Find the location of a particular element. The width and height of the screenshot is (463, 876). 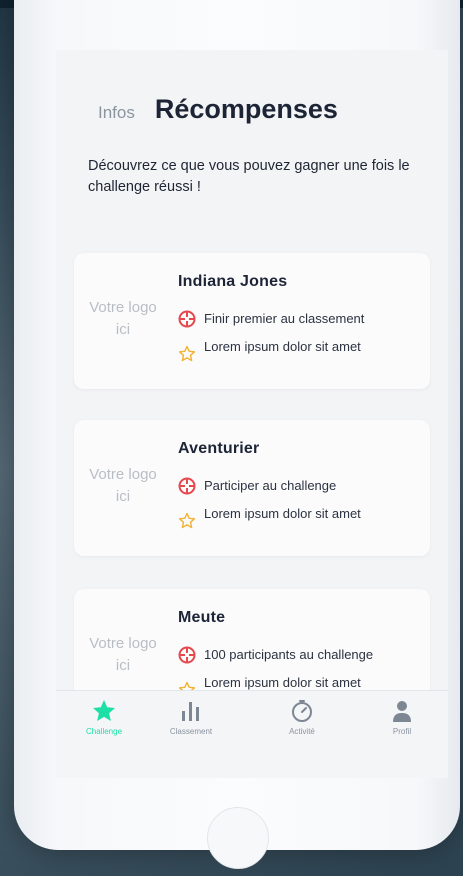

nav-item-profil: Profil is located at coordinates (402, 717).